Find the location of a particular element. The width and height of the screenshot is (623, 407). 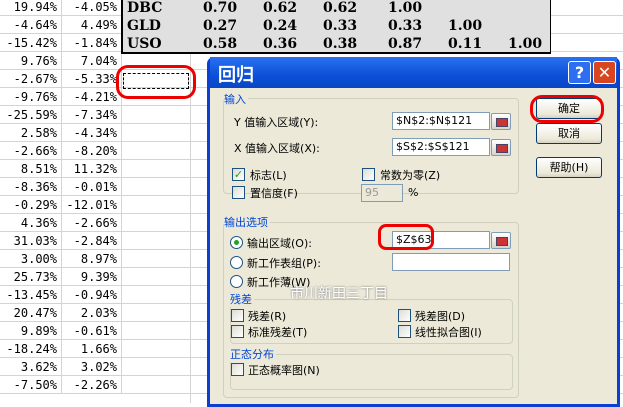

red-annotation is located at coordinates (406, 237).